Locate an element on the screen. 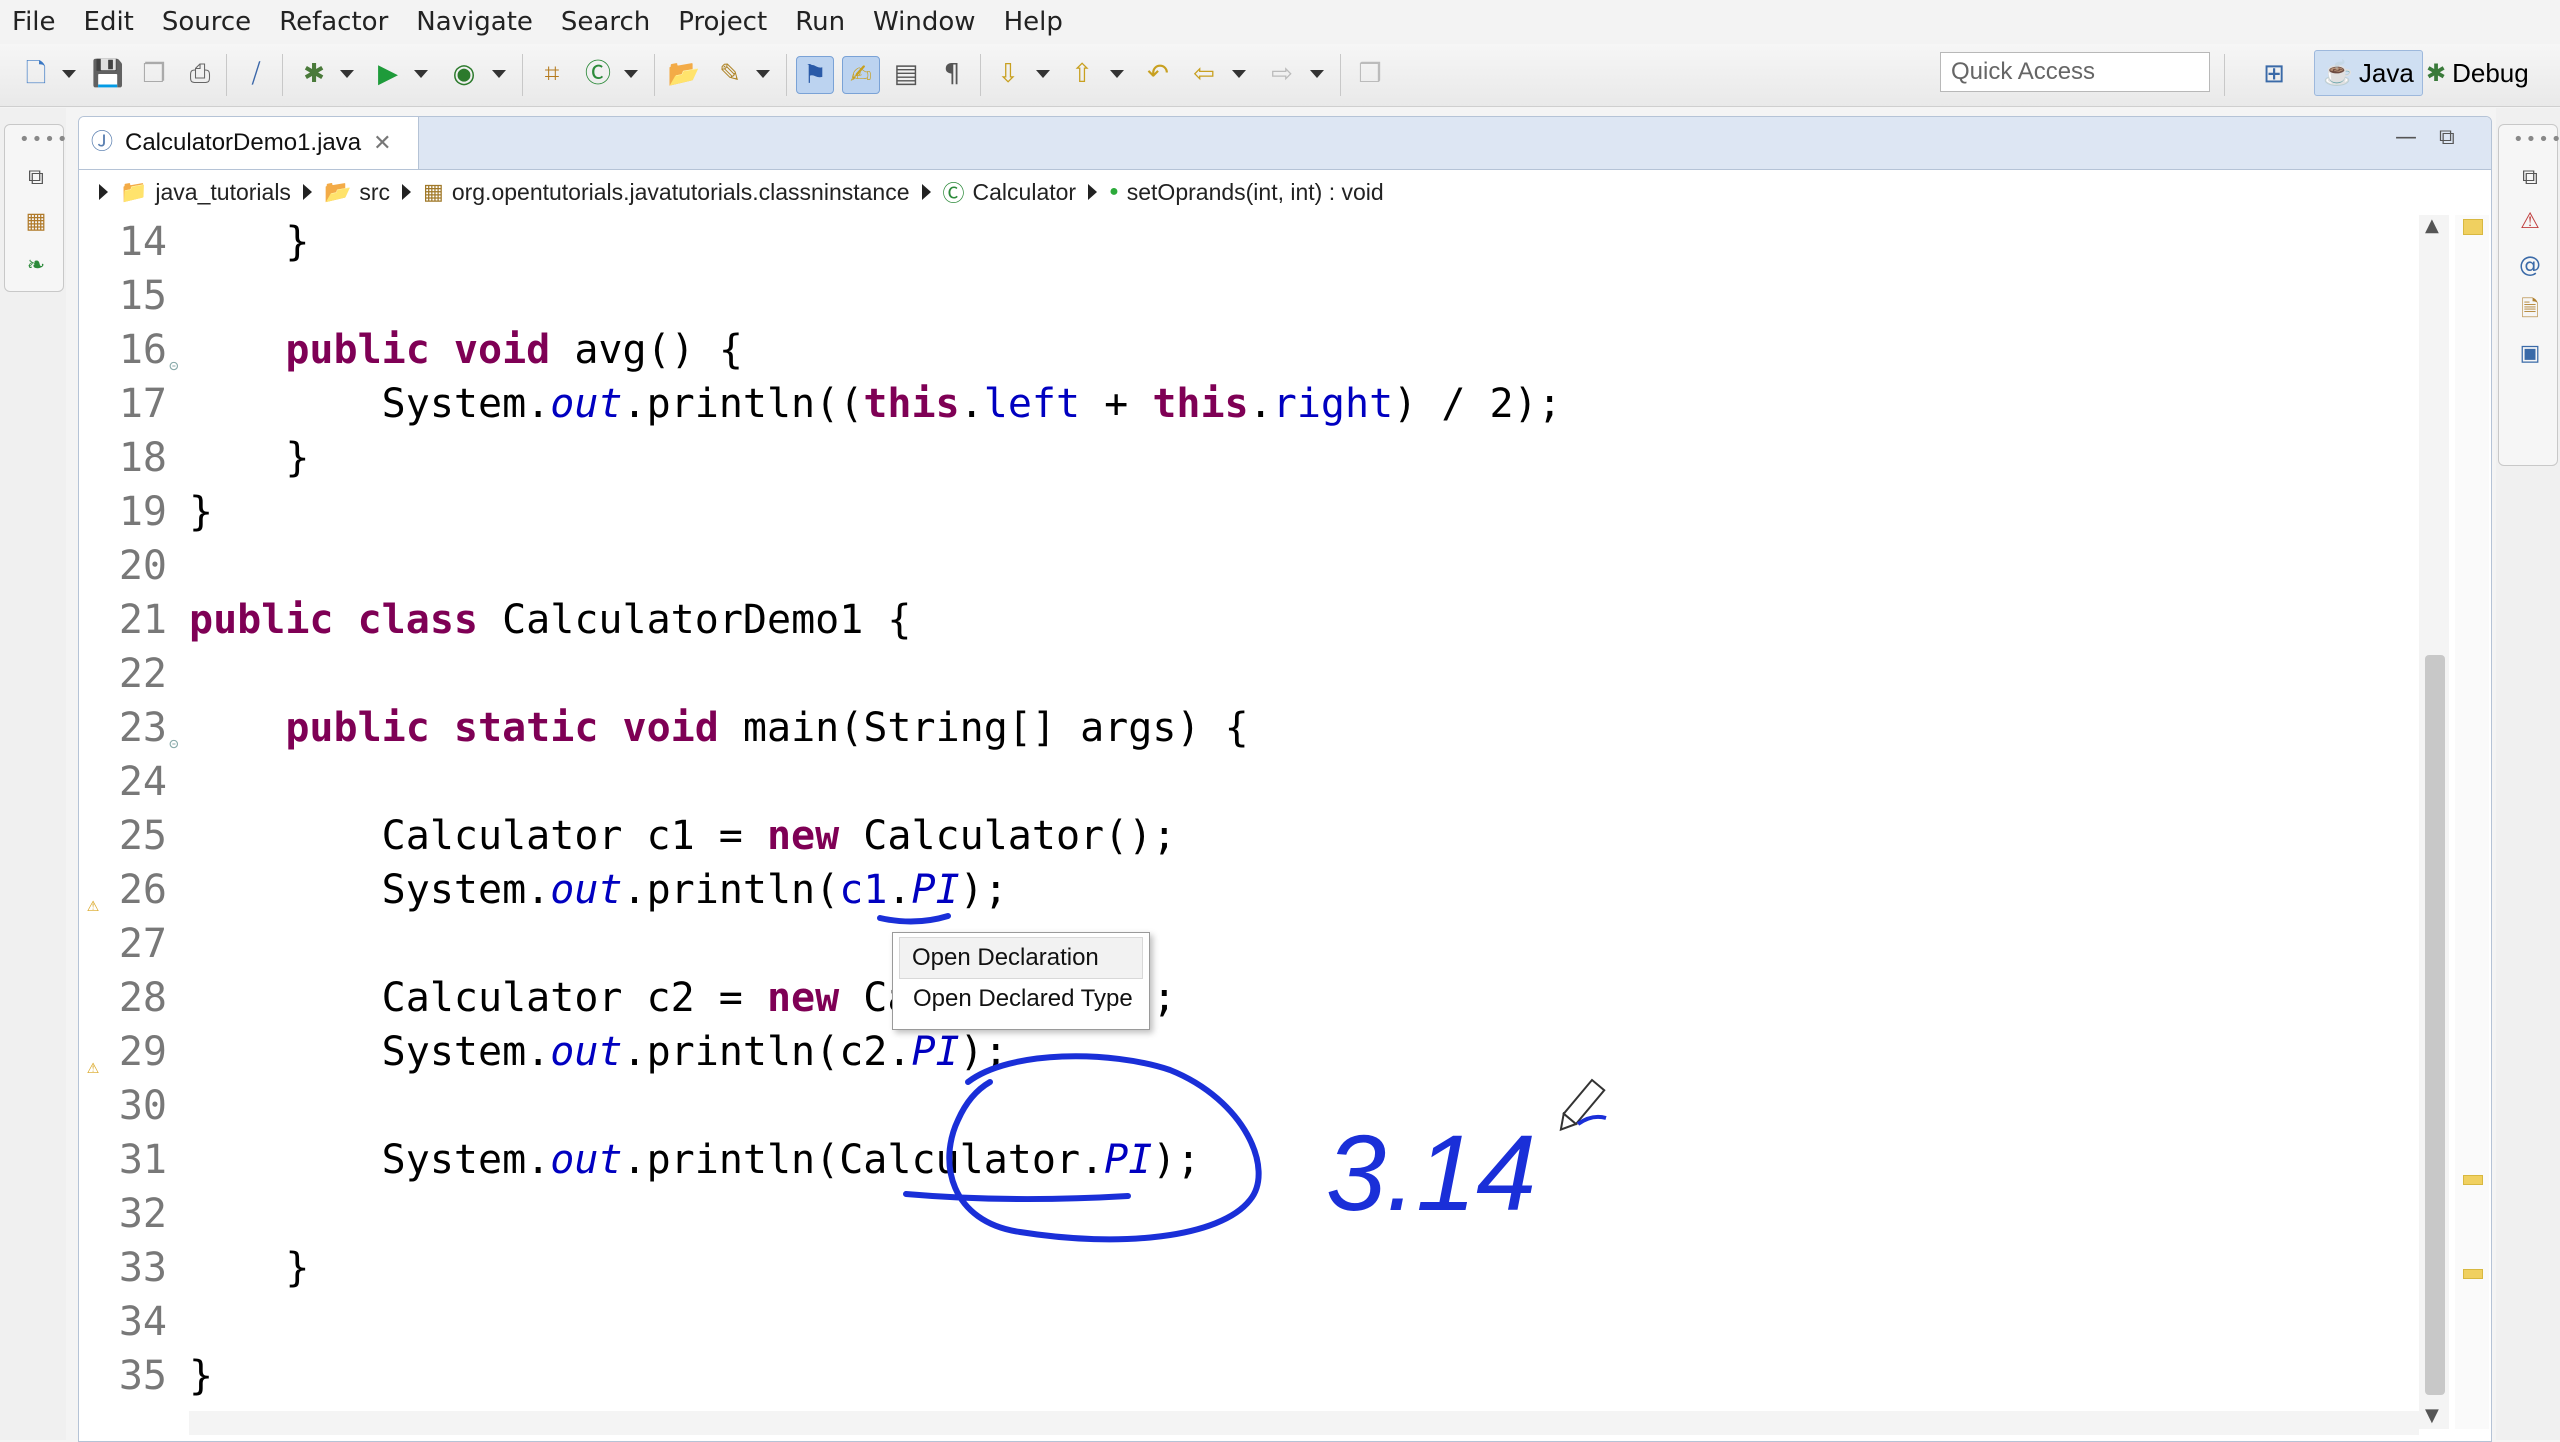  breadcrumb-item-project: 📁 java_tutorials is located at coordinates (205, 192).